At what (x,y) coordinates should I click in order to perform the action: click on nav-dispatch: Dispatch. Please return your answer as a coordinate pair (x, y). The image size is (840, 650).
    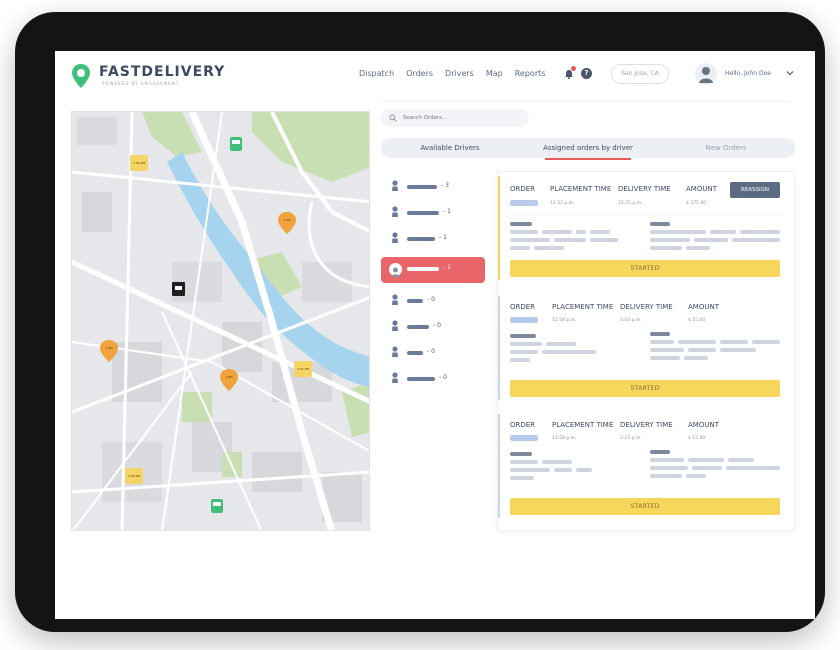
    Looking at the image, I should click on (376, 73).